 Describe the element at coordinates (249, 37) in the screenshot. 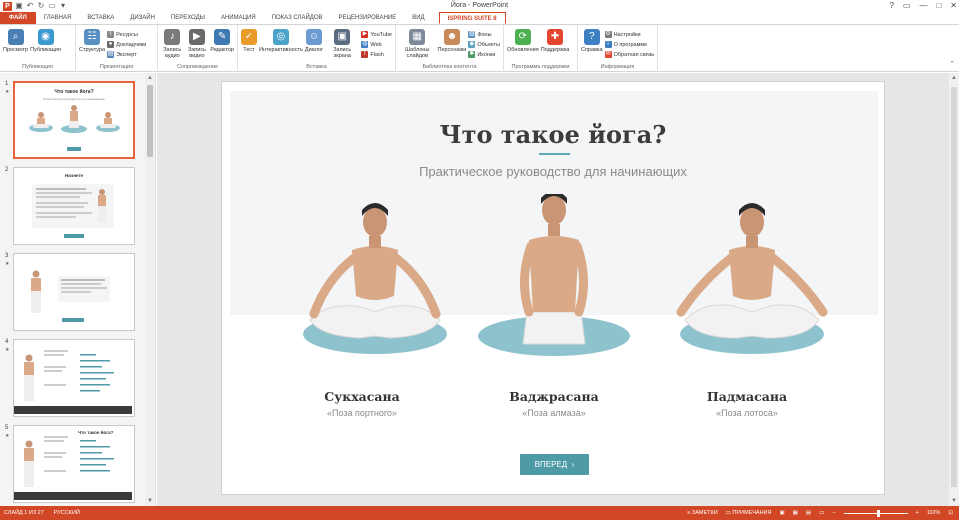

I see `quiz-icon: ✓` at that location.